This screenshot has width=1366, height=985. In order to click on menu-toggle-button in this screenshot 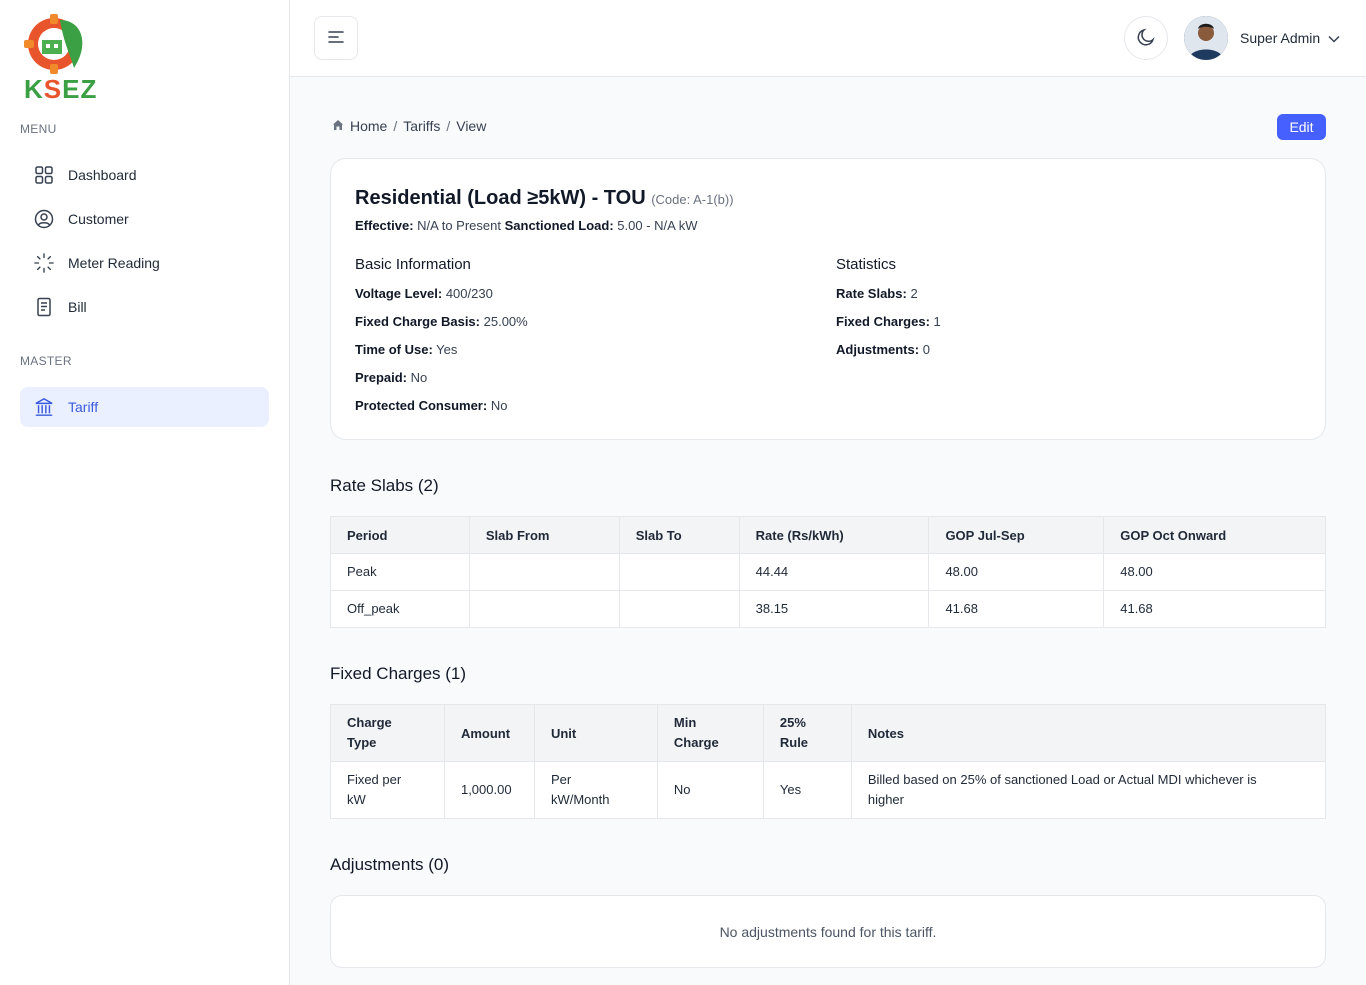, I will do `click(336, 38)`.